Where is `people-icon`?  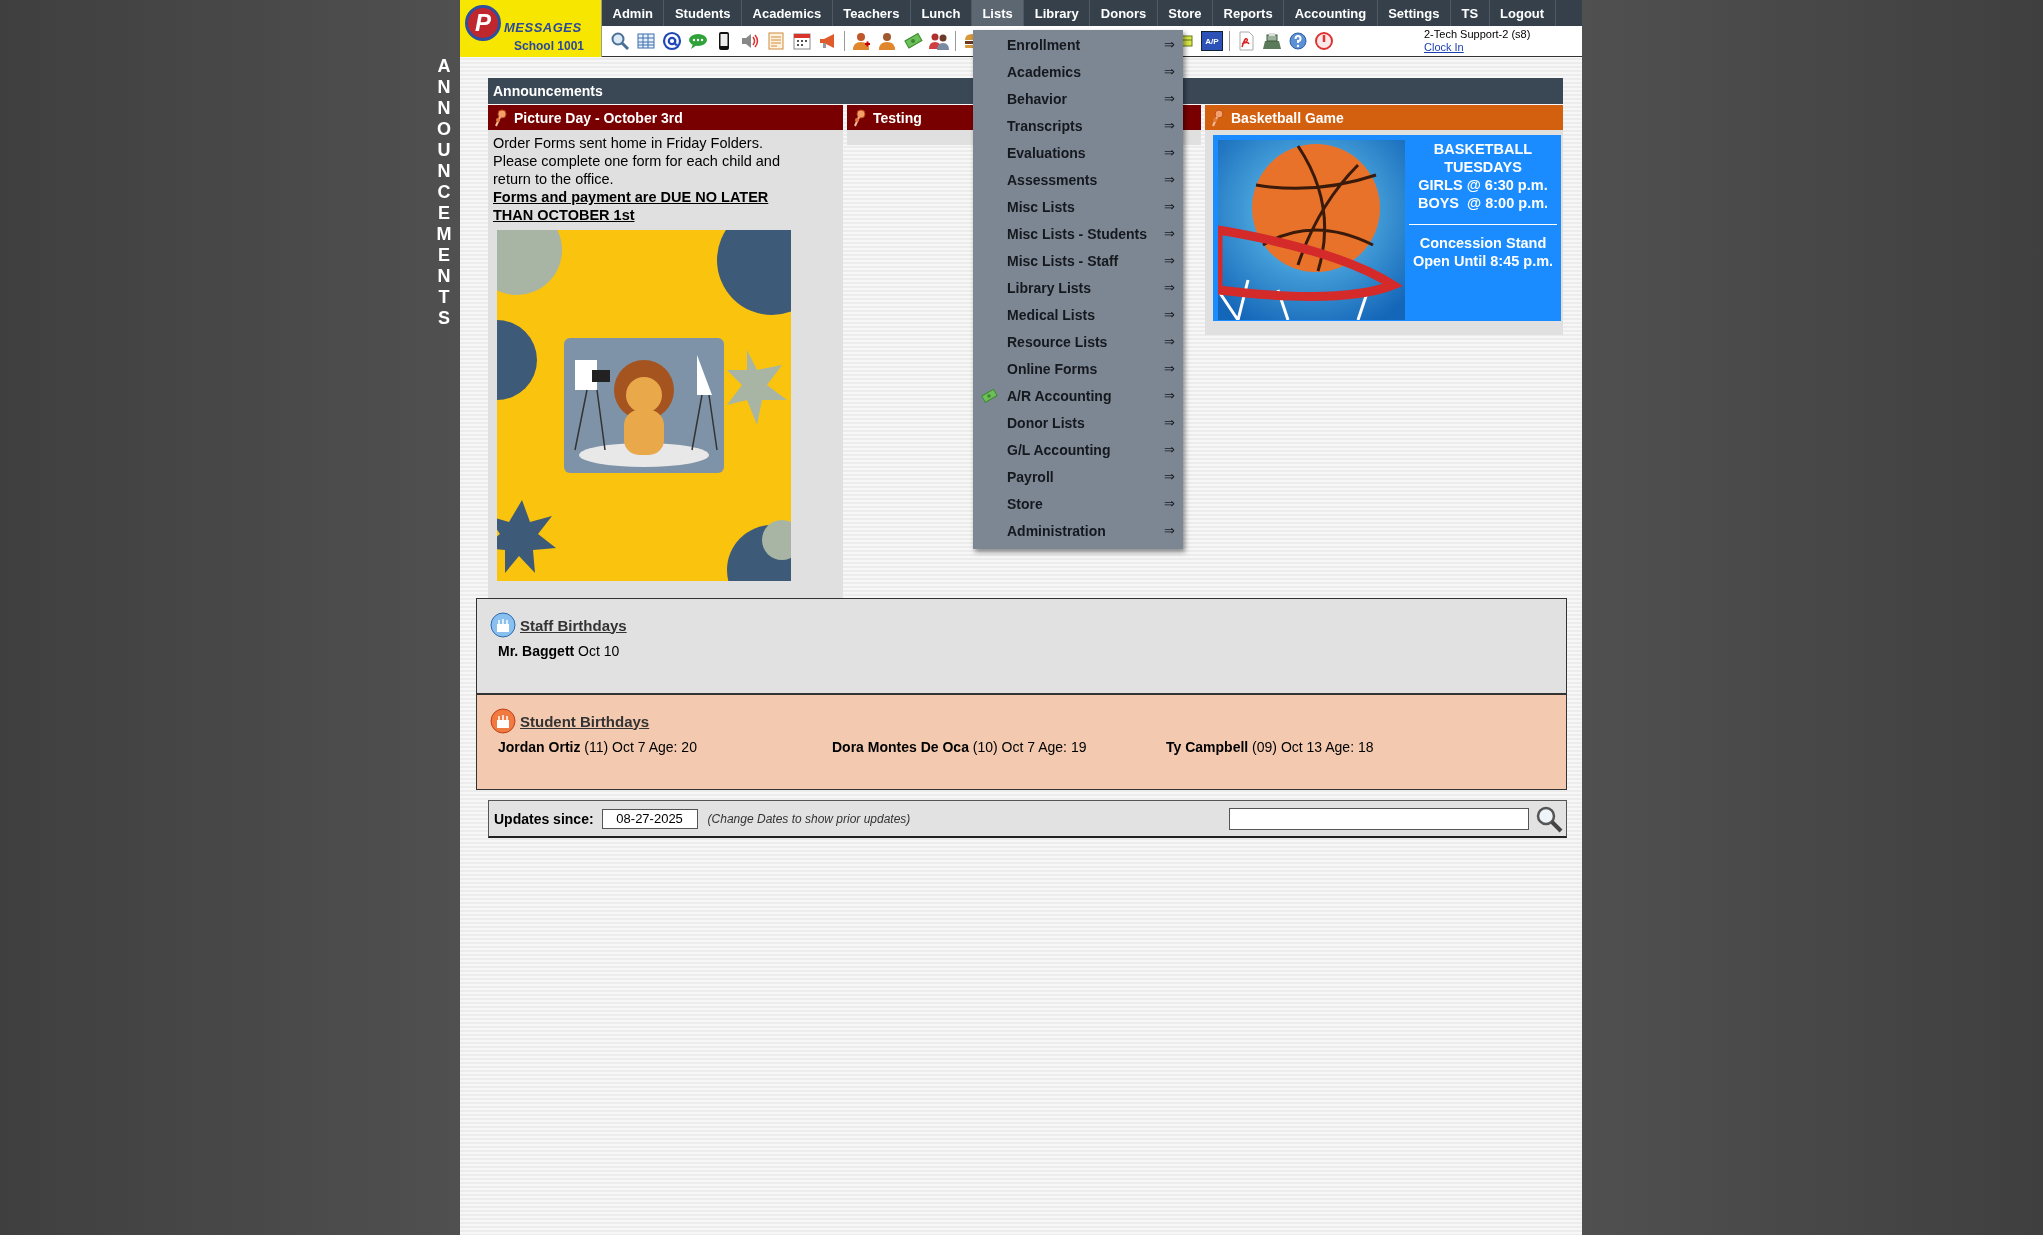 people-icon is located at coordinates (939, 41).